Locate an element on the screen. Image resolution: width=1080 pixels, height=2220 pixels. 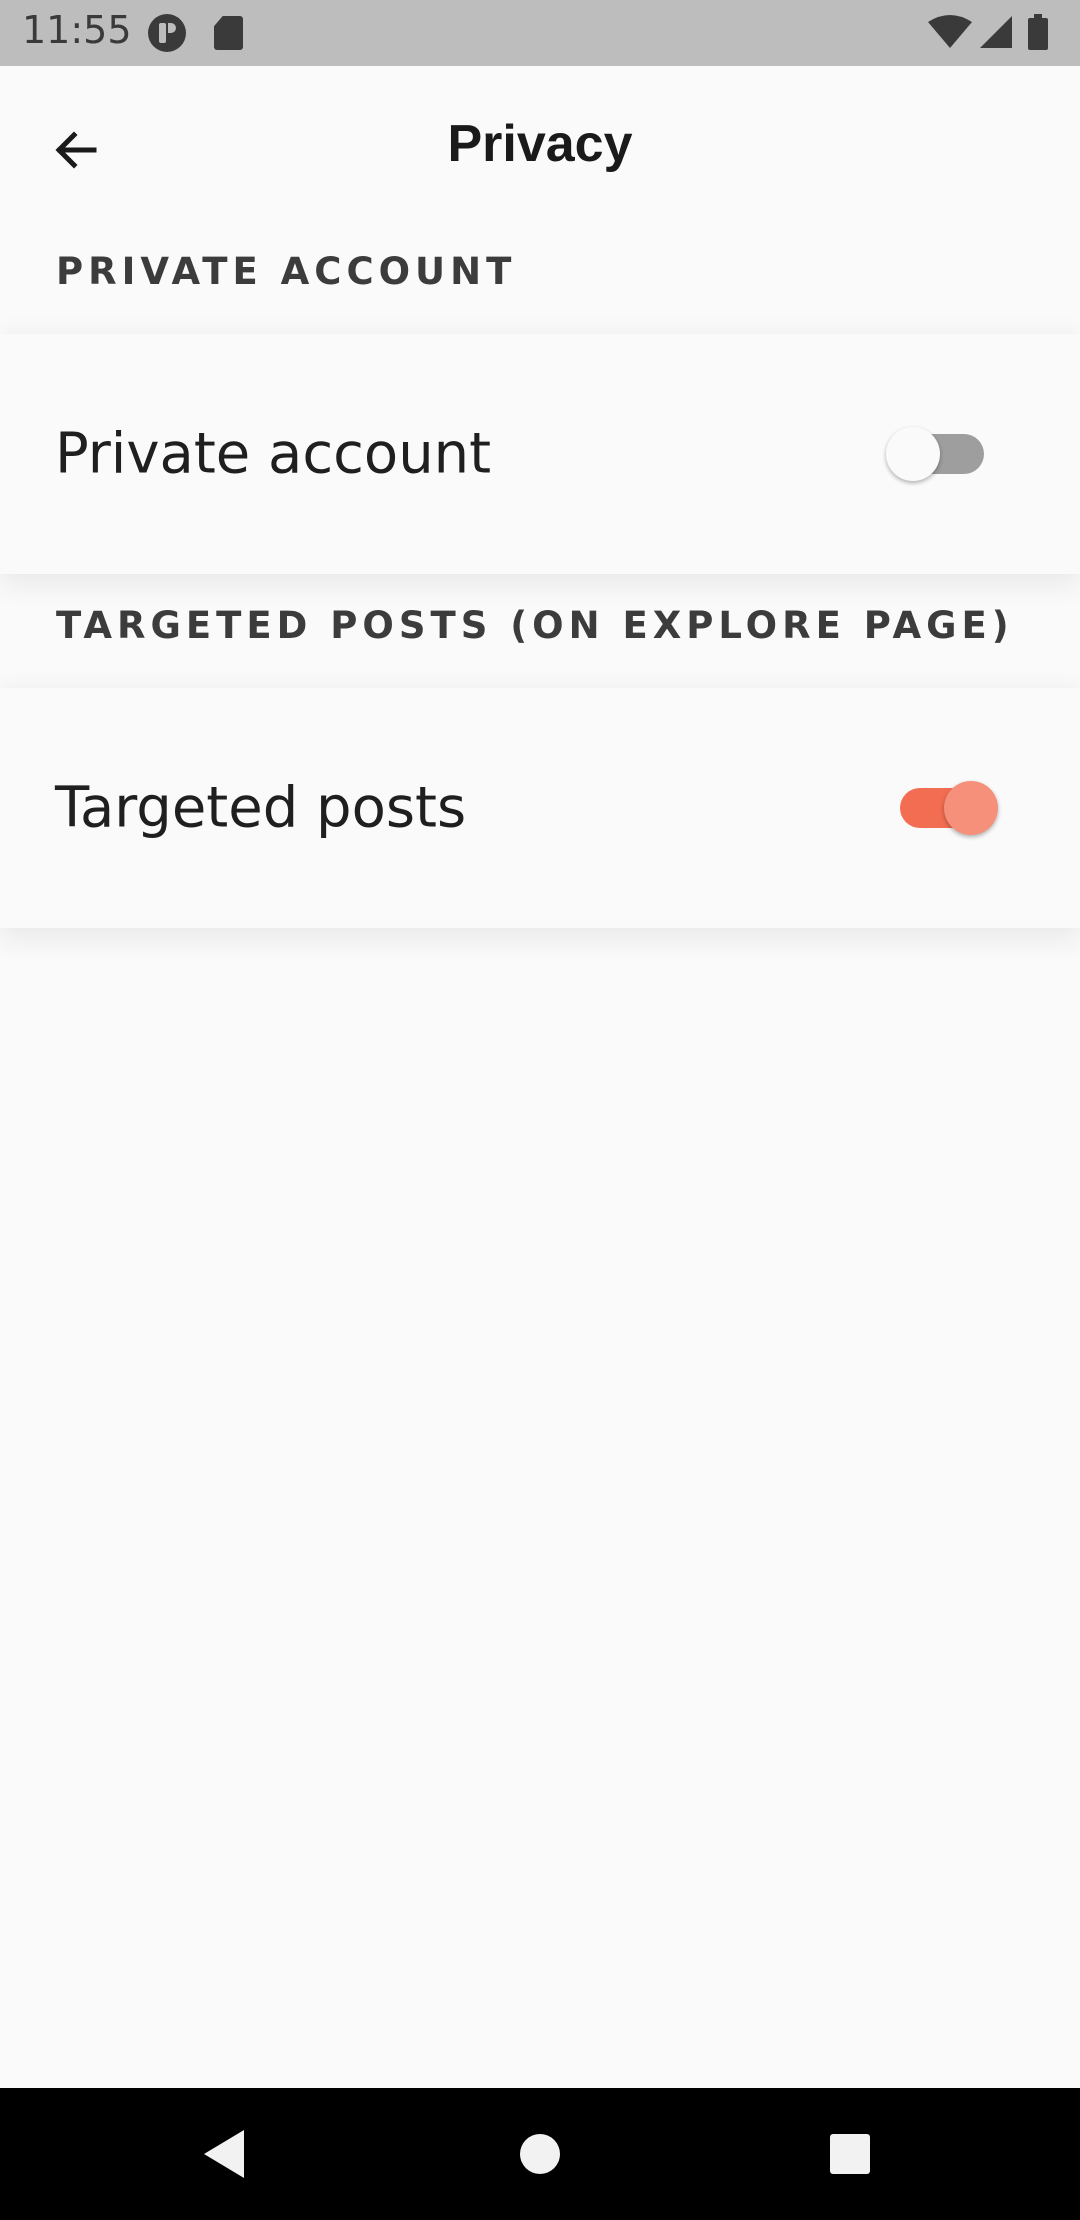
system-nav-bar is located at coordinates (540, 2154).